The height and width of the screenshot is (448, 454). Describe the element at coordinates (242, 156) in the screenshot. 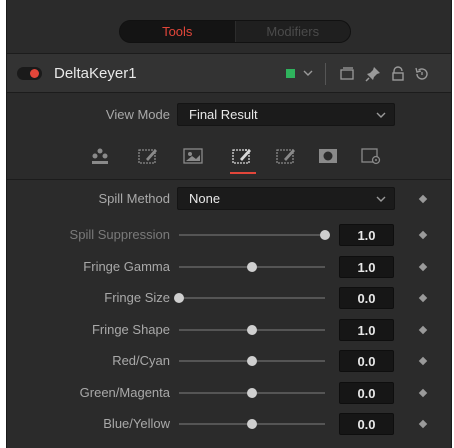

I see `fine-tune-tab-icon` at that location.